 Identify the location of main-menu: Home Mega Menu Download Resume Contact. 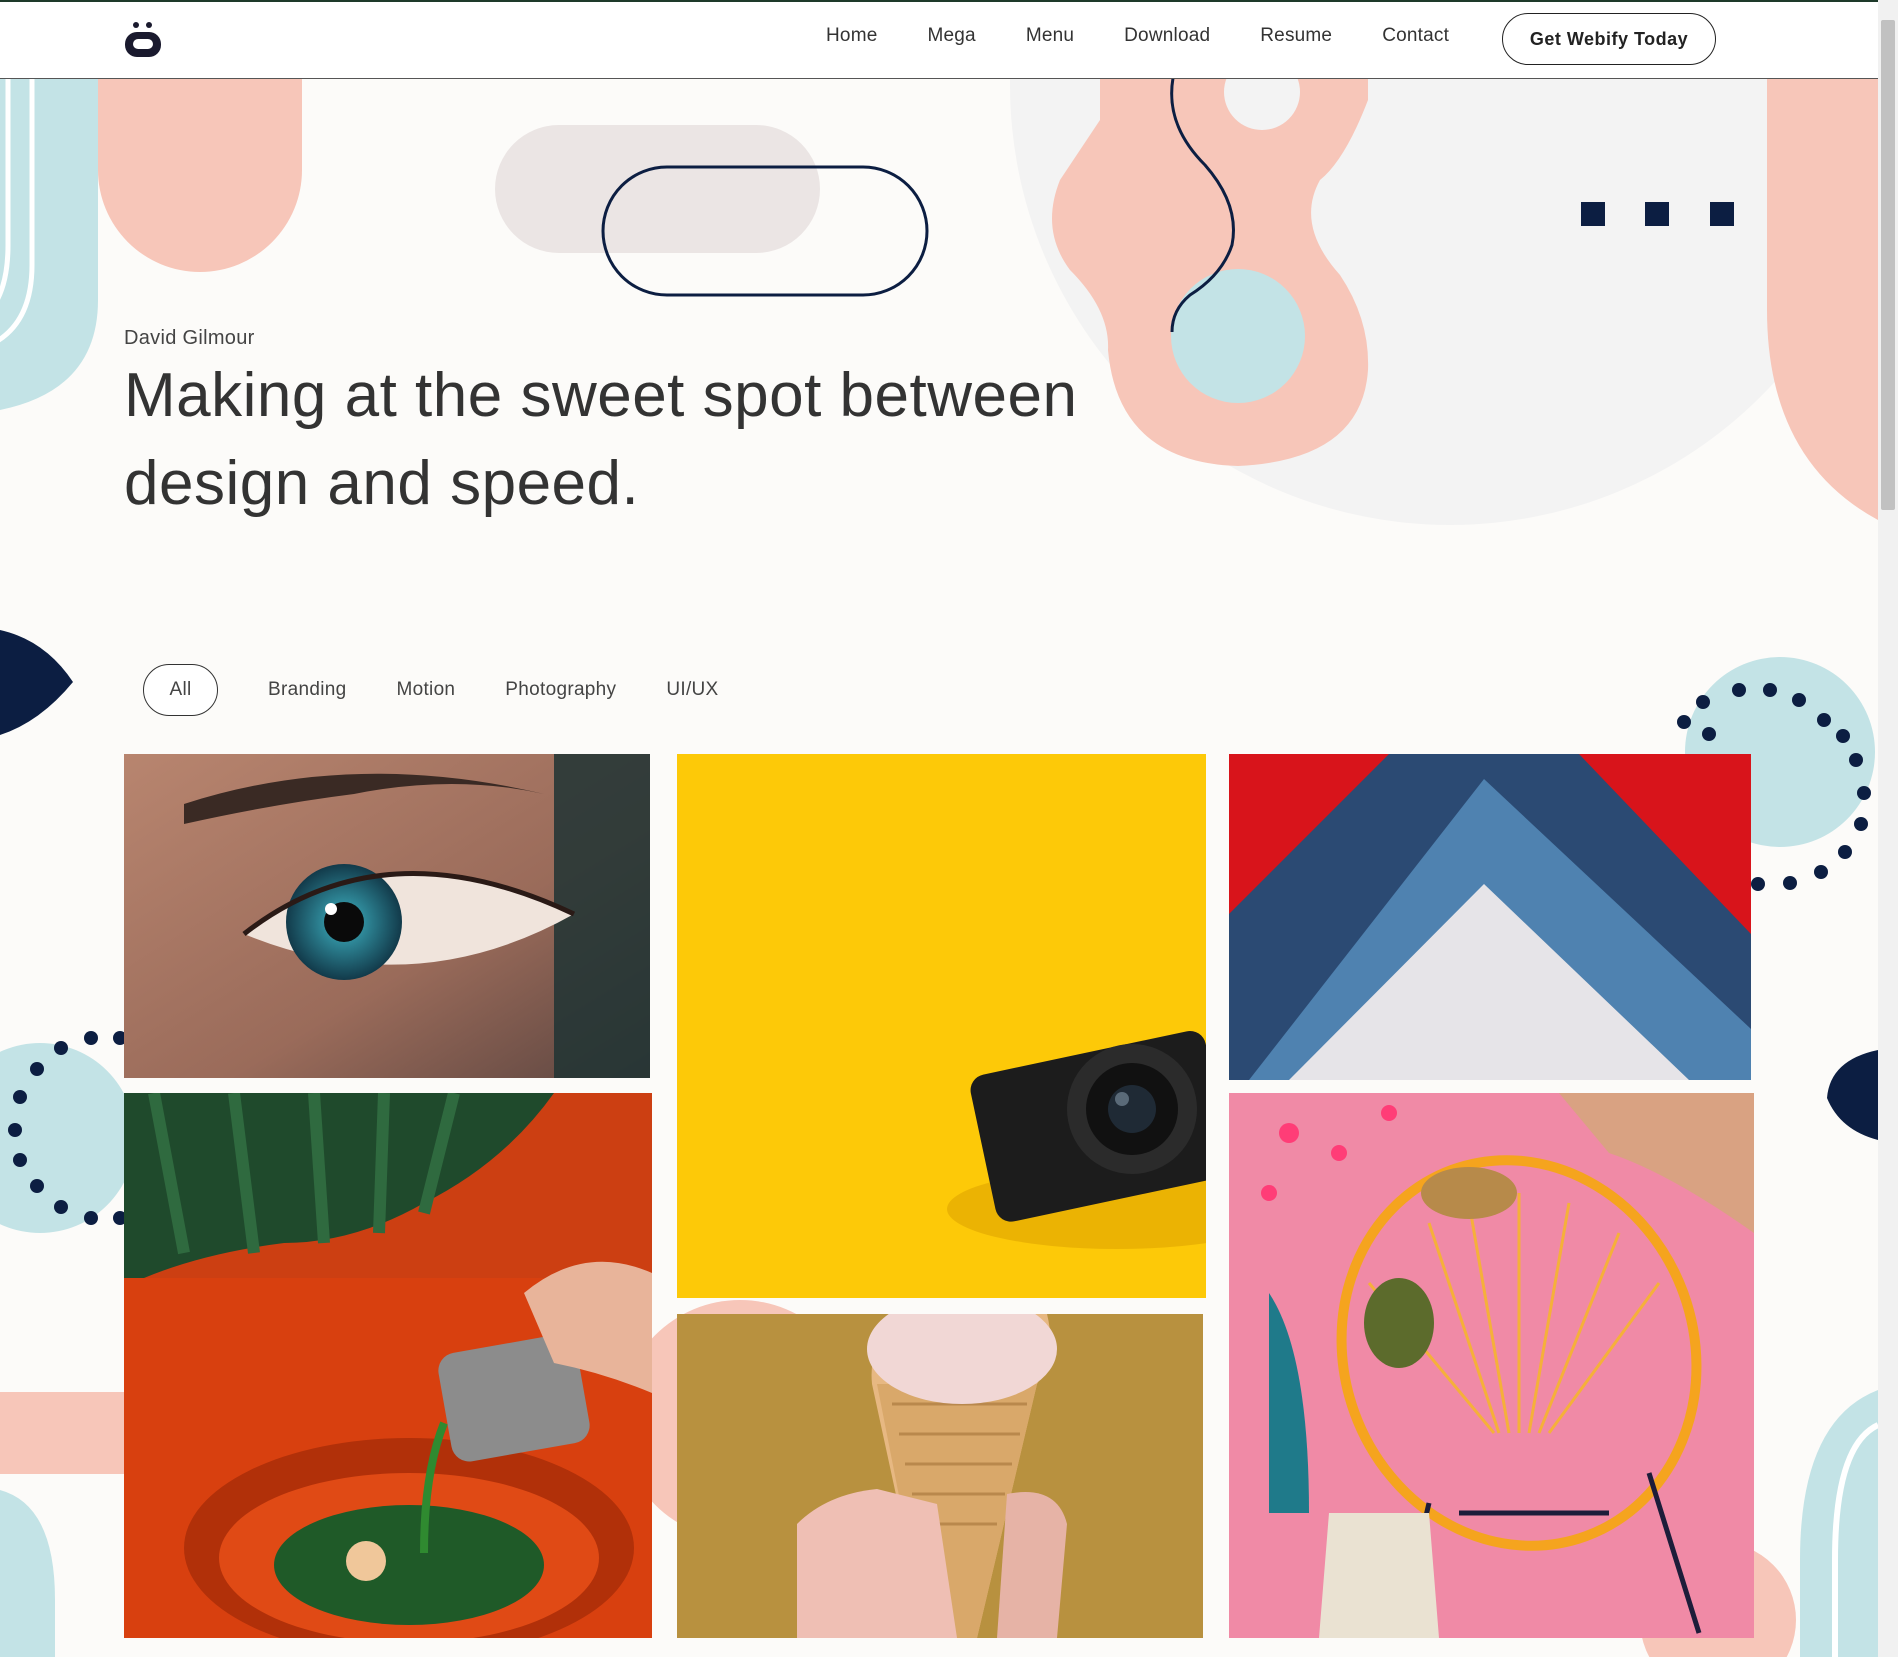
(1162, 36).